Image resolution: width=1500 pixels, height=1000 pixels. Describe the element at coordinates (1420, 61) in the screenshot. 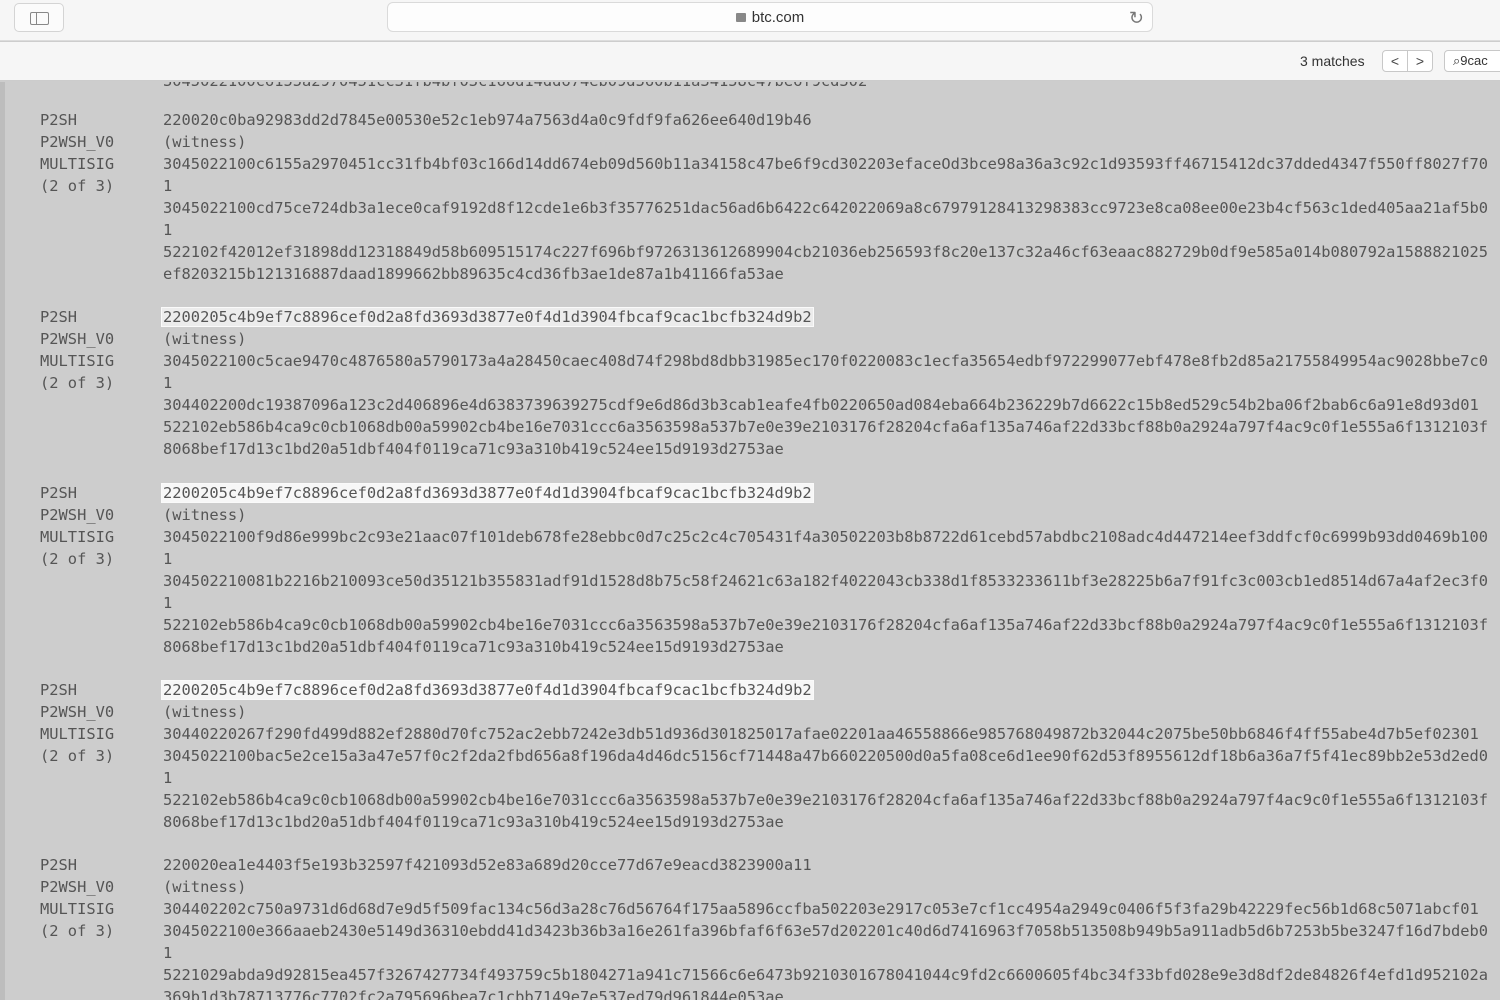

I see `next-match-button: >` at that location.